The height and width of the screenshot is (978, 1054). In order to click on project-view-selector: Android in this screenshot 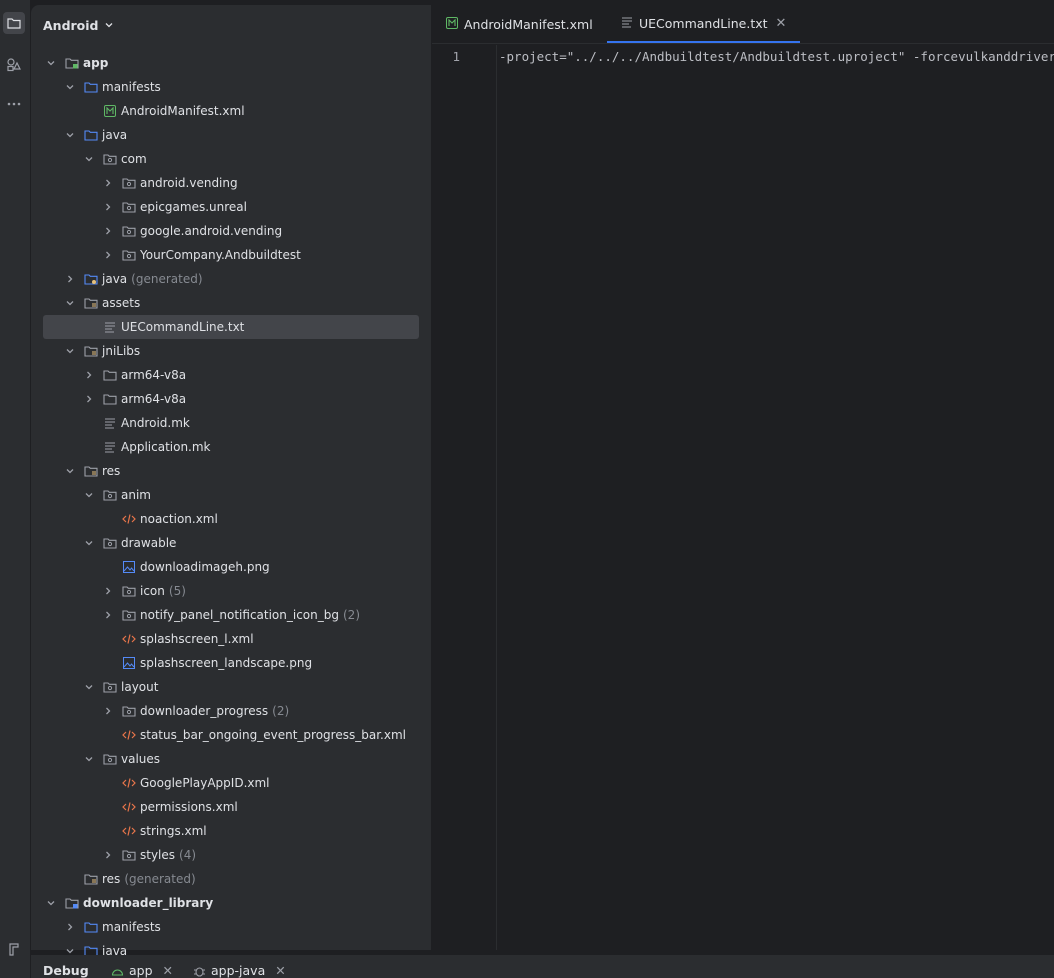, I will do `click(231, 25)`.